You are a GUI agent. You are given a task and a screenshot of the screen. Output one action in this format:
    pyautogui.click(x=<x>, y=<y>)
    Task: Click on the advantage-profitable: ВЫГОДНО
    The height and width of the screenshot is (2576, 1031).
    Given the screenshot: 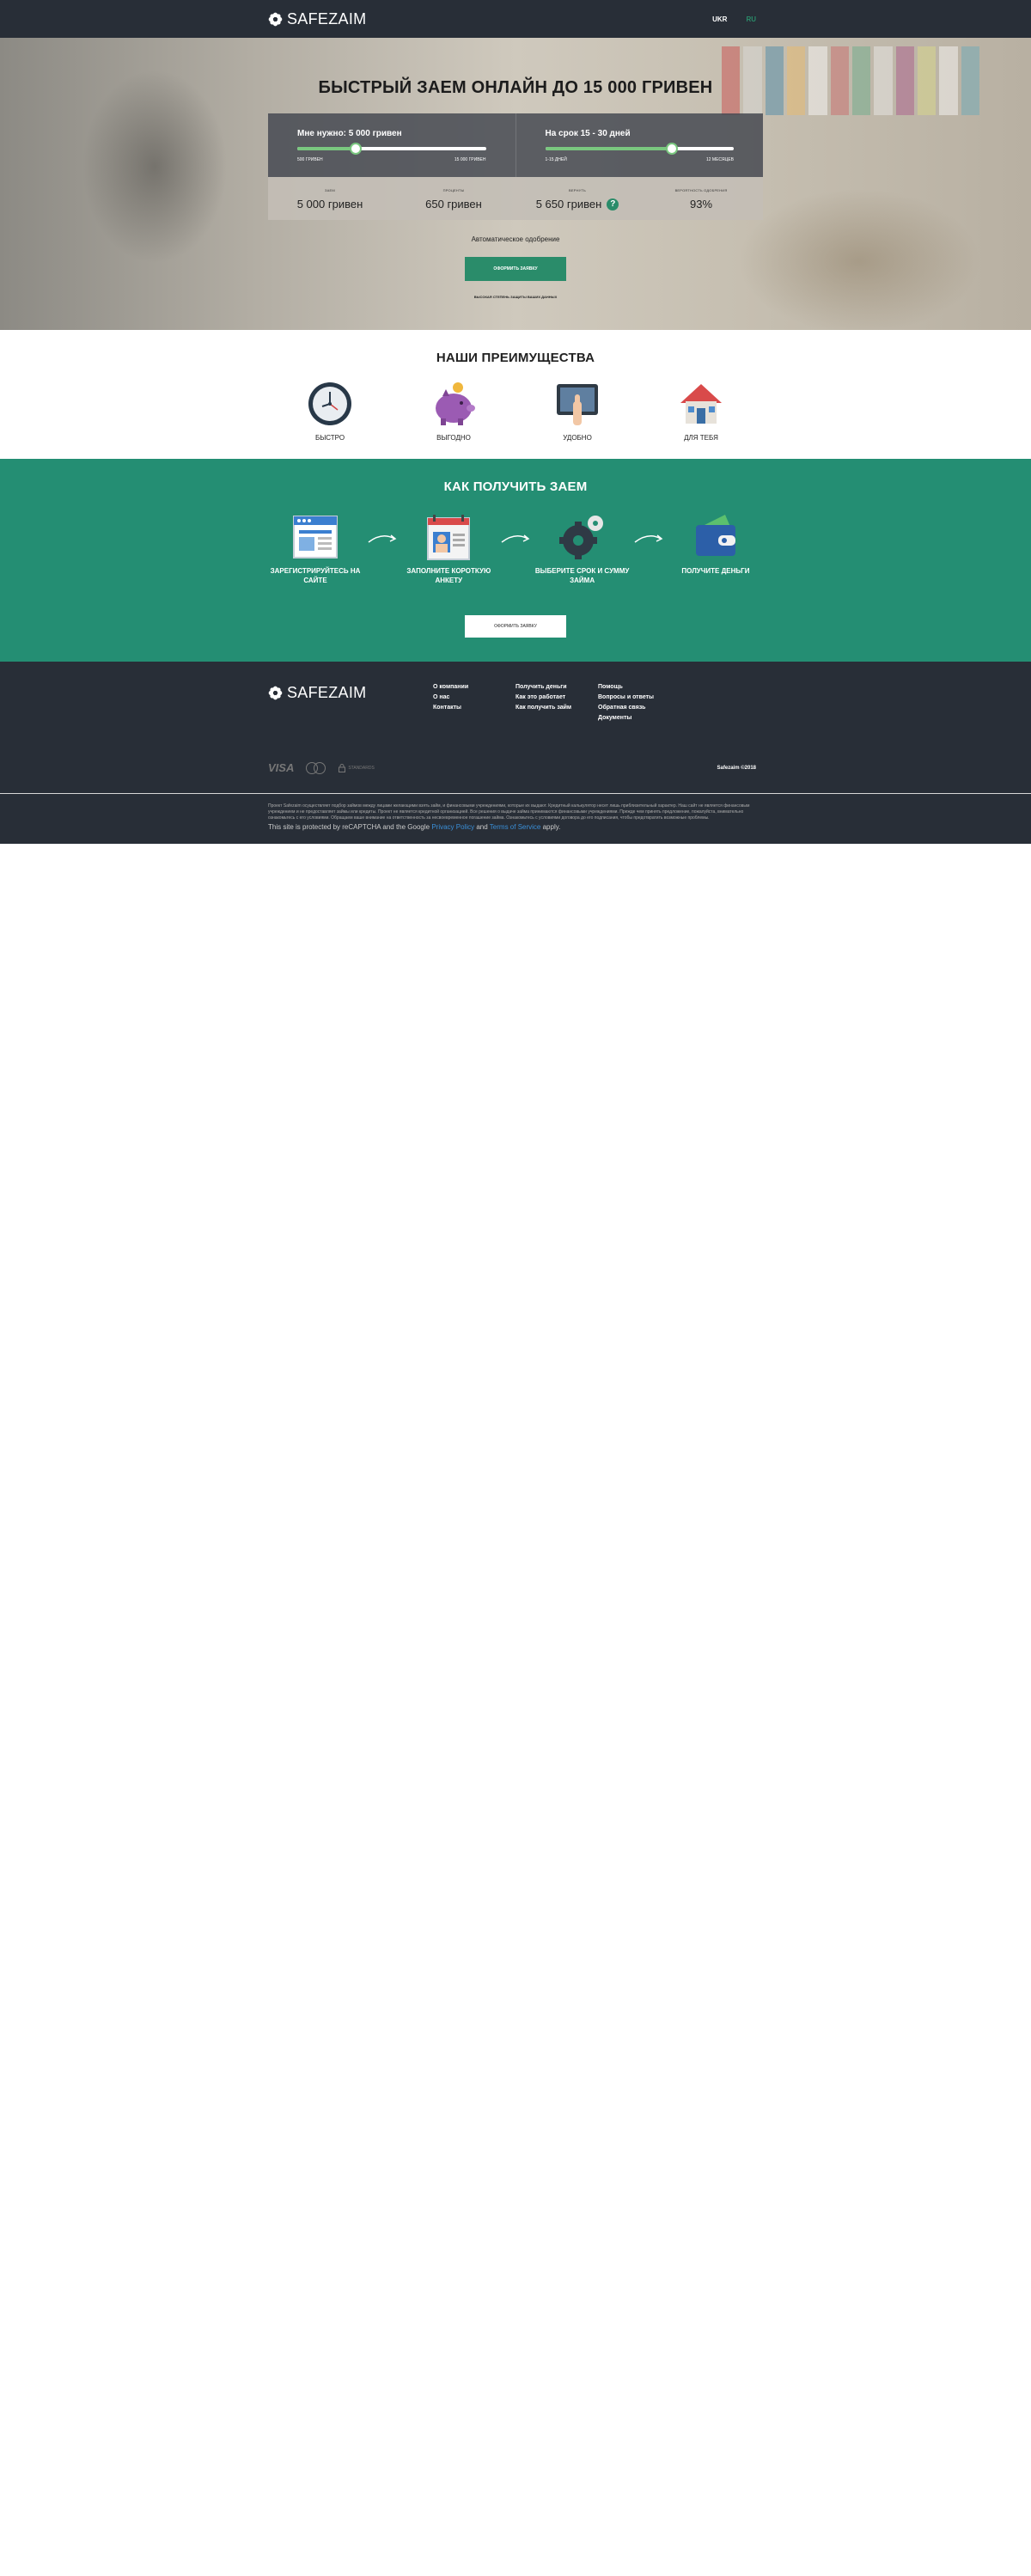 What is the action you would take?
    pyautogui.click(x=454, y=411)
    